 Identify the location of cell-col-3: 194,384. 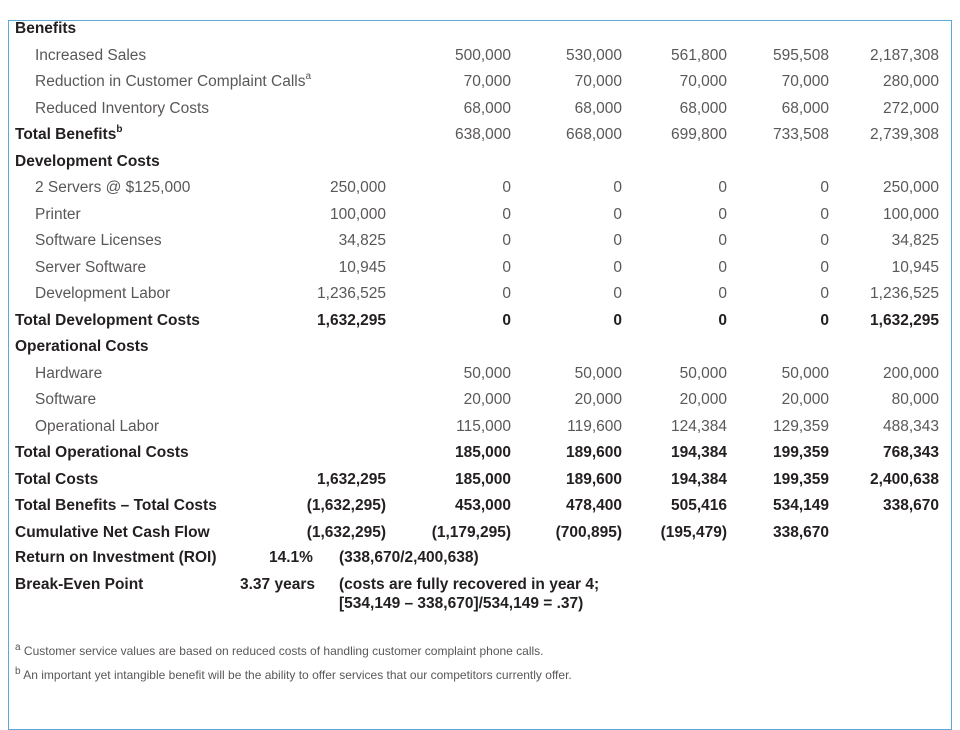
(698, 452).